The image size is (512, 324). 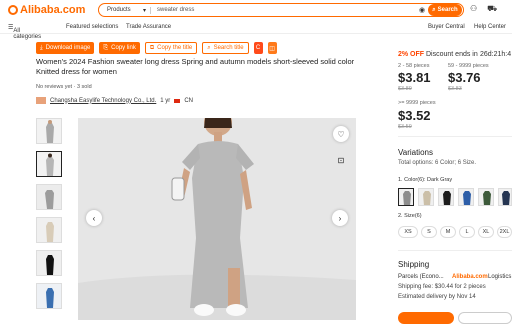 What do you see at coordinates (53, 10) in the screenshot?
I see `logo-text: Alibaba.com` at bounding box center [53, 10].